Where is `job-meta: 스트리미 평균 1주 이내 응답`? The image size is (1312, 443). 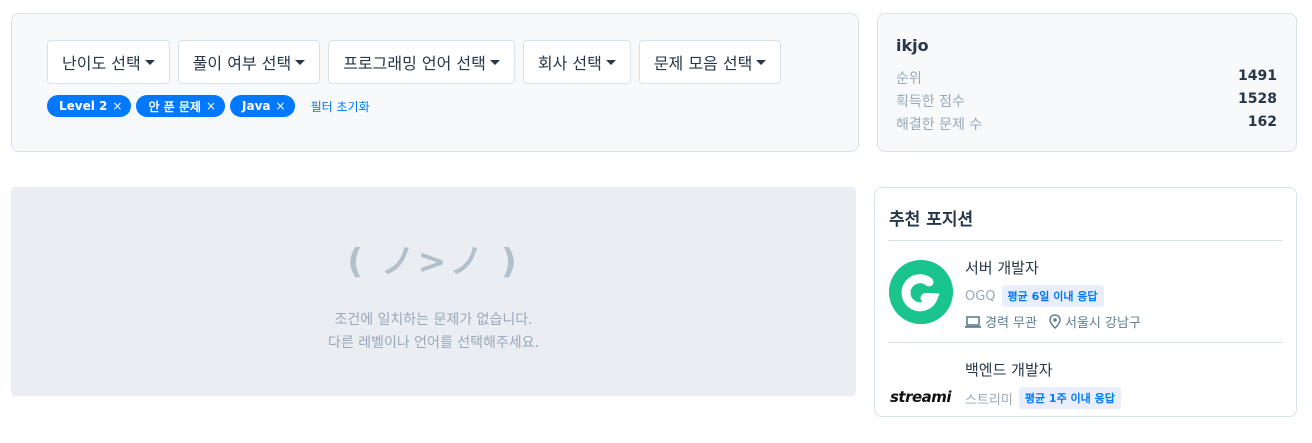
job-meta: 스트리미 평균 1주 이내 응답 is located at coordinates (1043, 398).